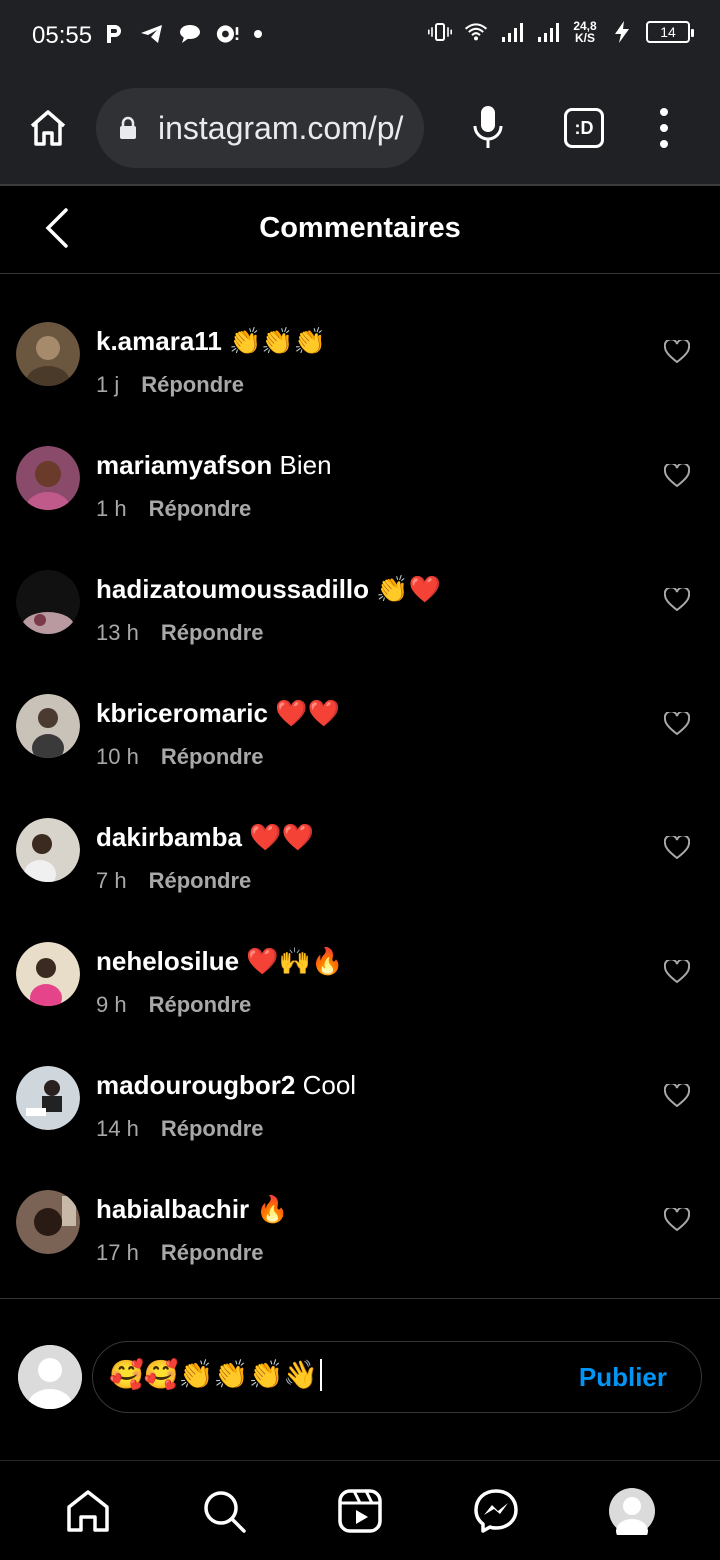 The image size is (720, 1560). I want to click on comment-composer: 🥰🥰👏👏👏👋 Publier, so click(360, 1379).